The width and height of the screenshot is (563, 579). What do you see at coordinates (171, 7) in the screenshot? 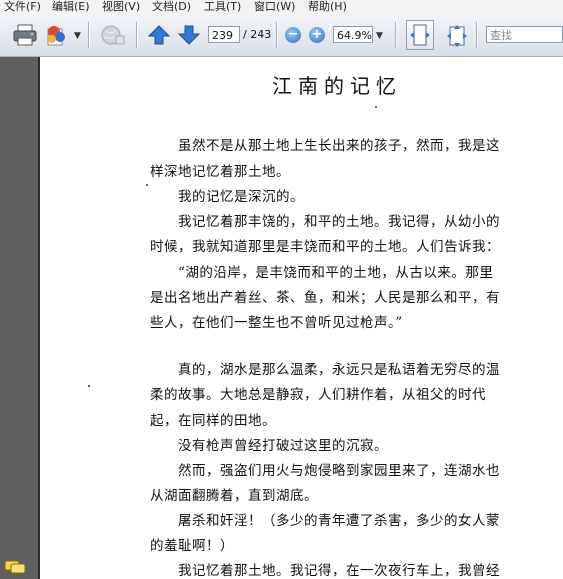
I see `menu-document: 文档(D)` at bounding box center [171, 7].